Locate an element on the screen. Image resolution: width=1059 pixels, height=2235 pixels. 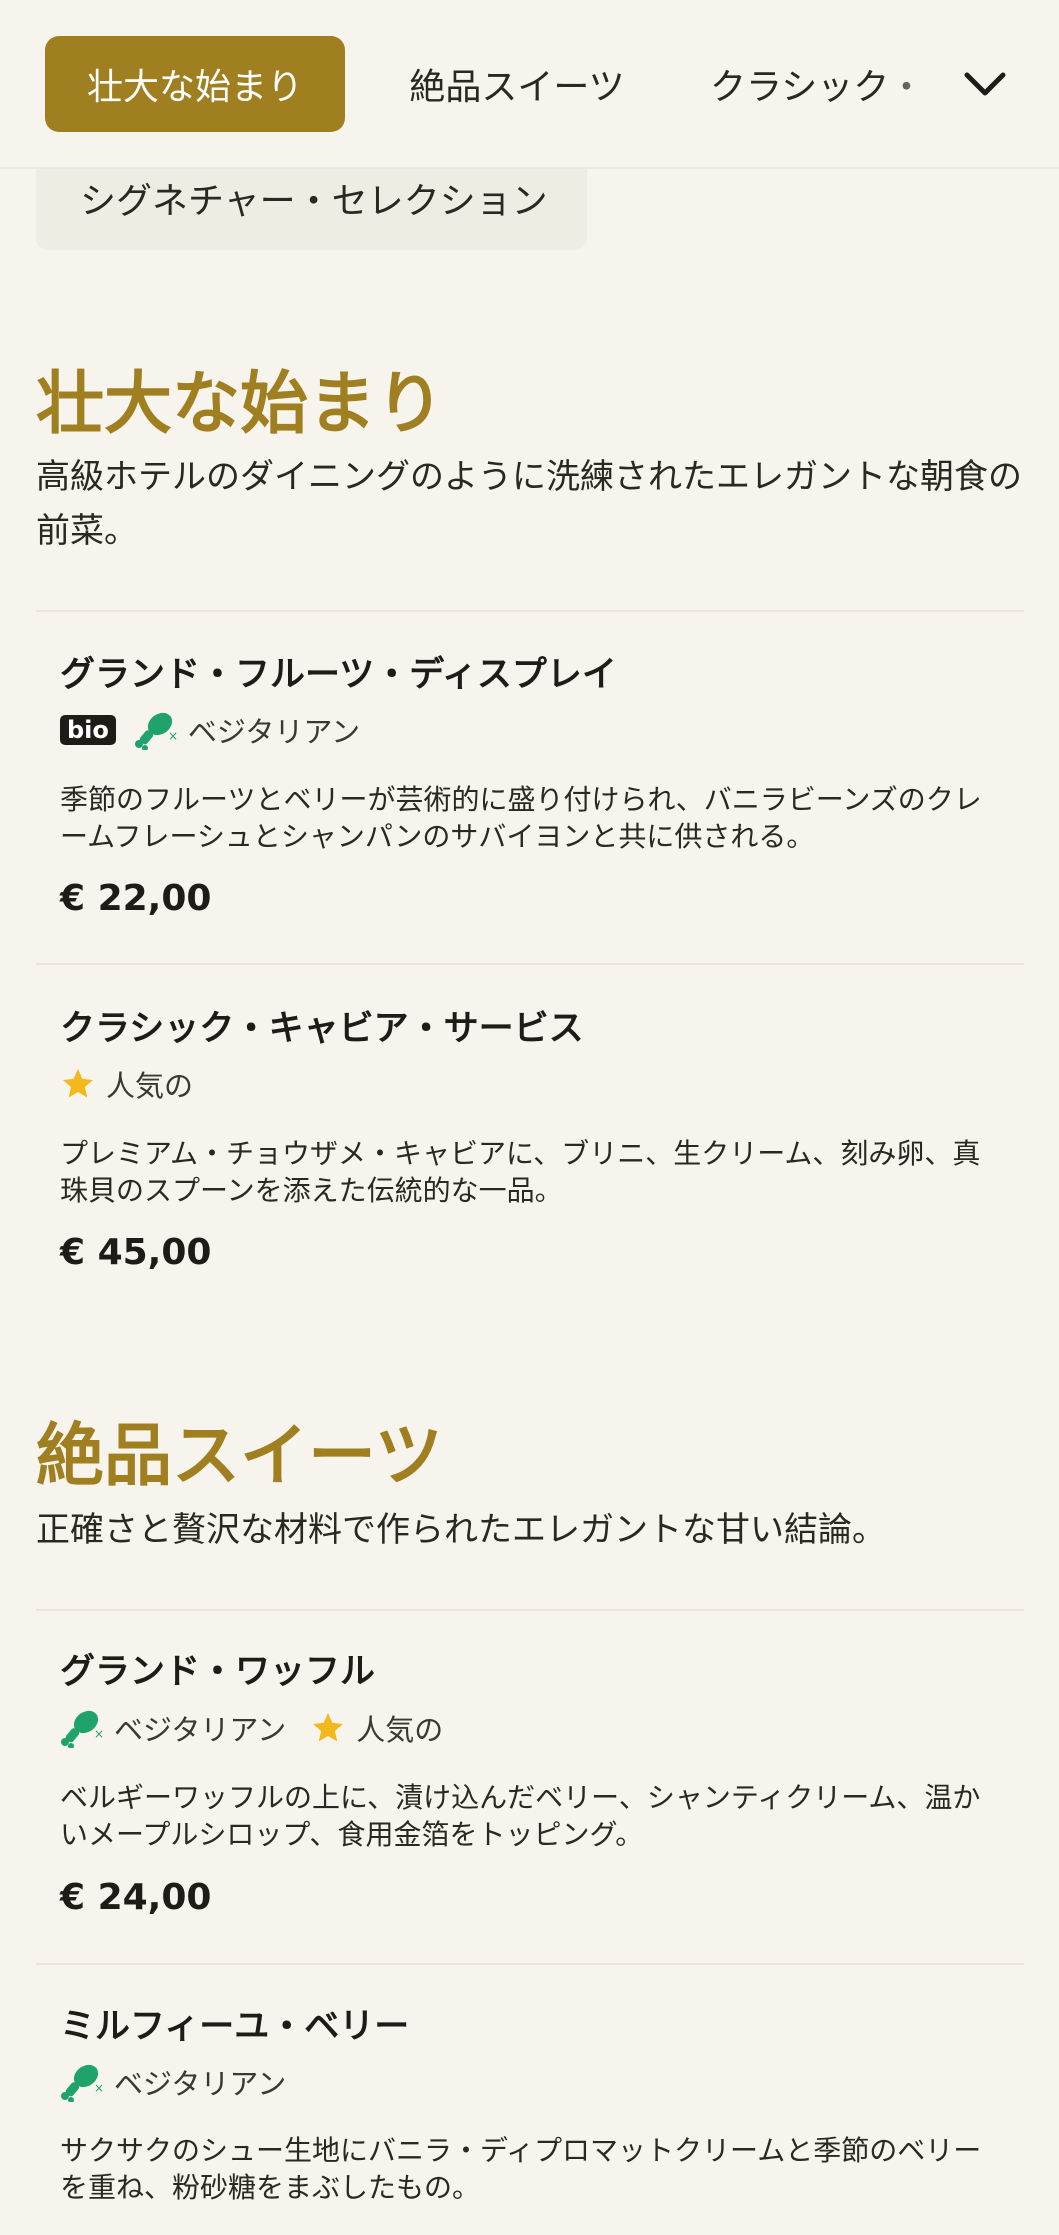
item-tags: × ベジタリアン 人気の is located at coordinates (258, 1728).